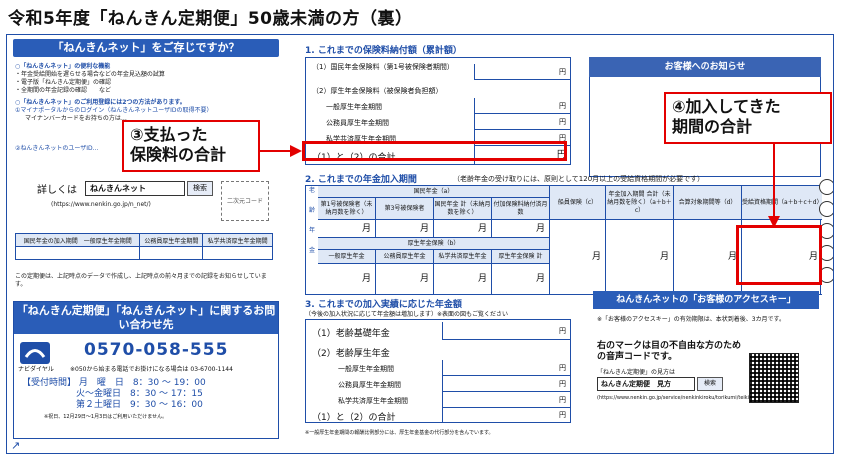 The width and height of the screenshot is (850, 460). I want to click on section-2-subtitle: （老齢年金の受け取りには、原則として120月以上の受給資格期間が必要です）, so click(579, 179).